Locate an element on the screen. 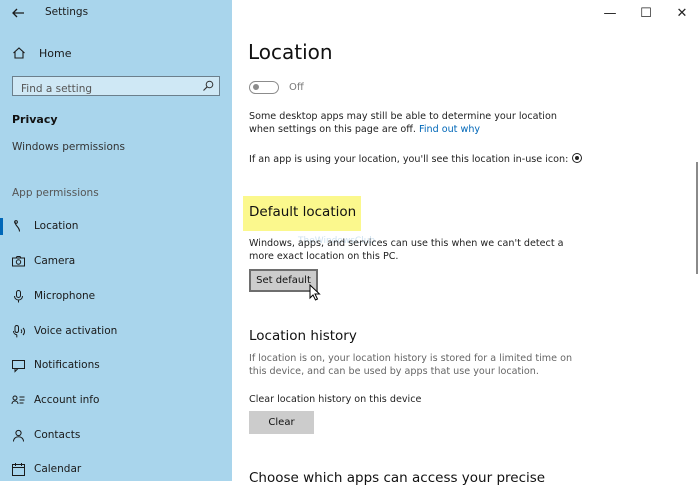  sidebar-item-label: Location is located at coordinates (56, 226).